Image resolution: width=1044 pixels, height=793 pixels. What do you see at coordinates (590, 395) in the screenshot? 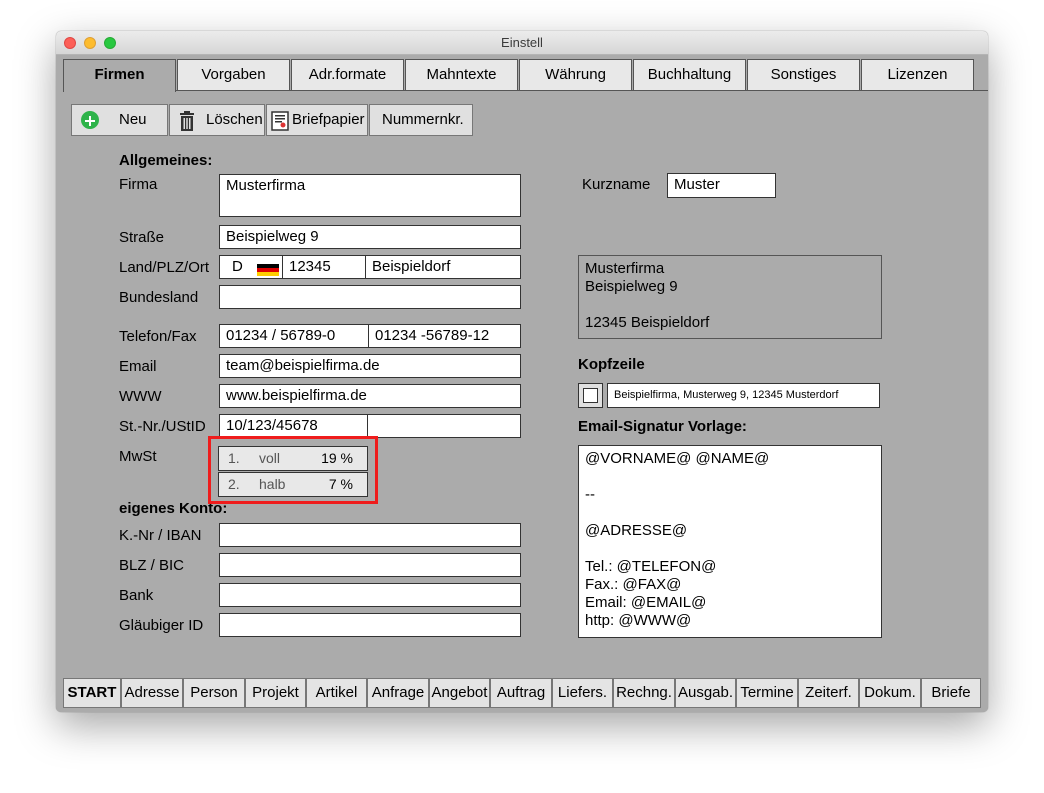
I see `header-line-checkbox` at bounding box center [590, 395].